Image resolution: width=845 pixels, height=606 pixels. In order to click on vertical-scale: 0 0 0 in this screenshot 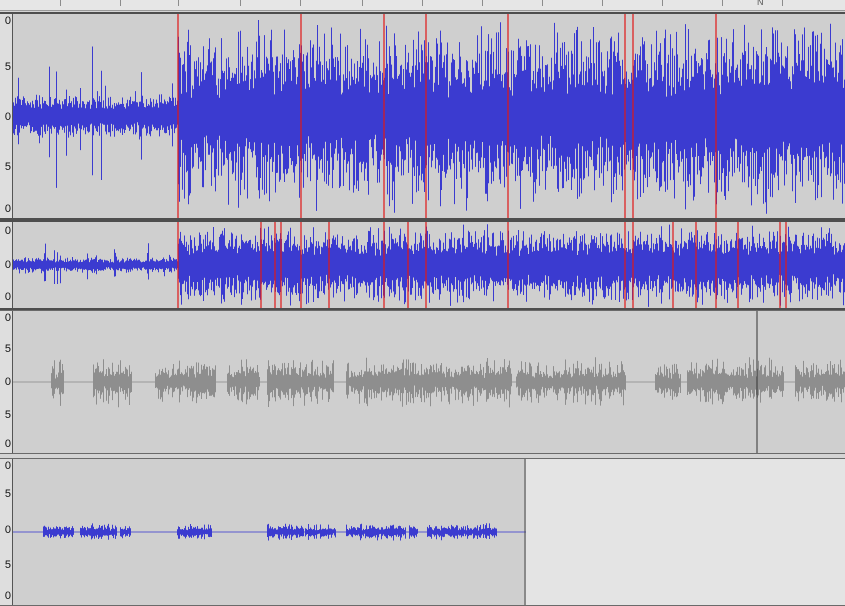, I will do `click(6, 265)`.